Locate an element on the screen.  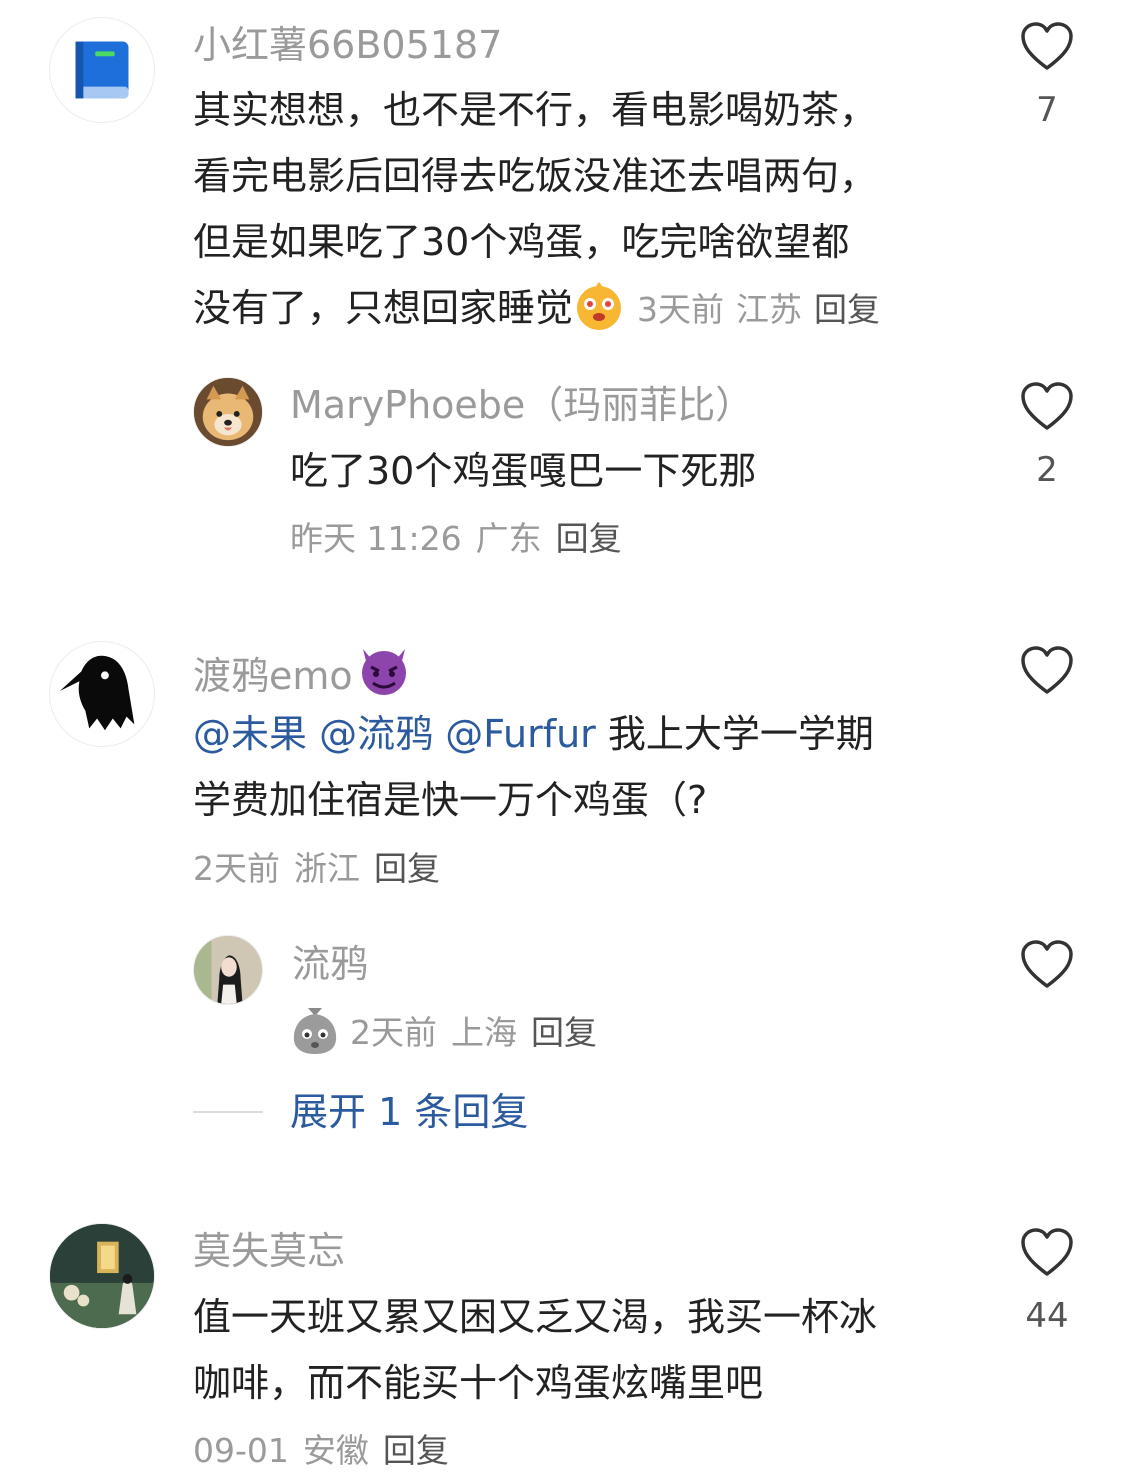
comment-meta: 09-01 安徽 回复 is located at coordinates (321, 1450).